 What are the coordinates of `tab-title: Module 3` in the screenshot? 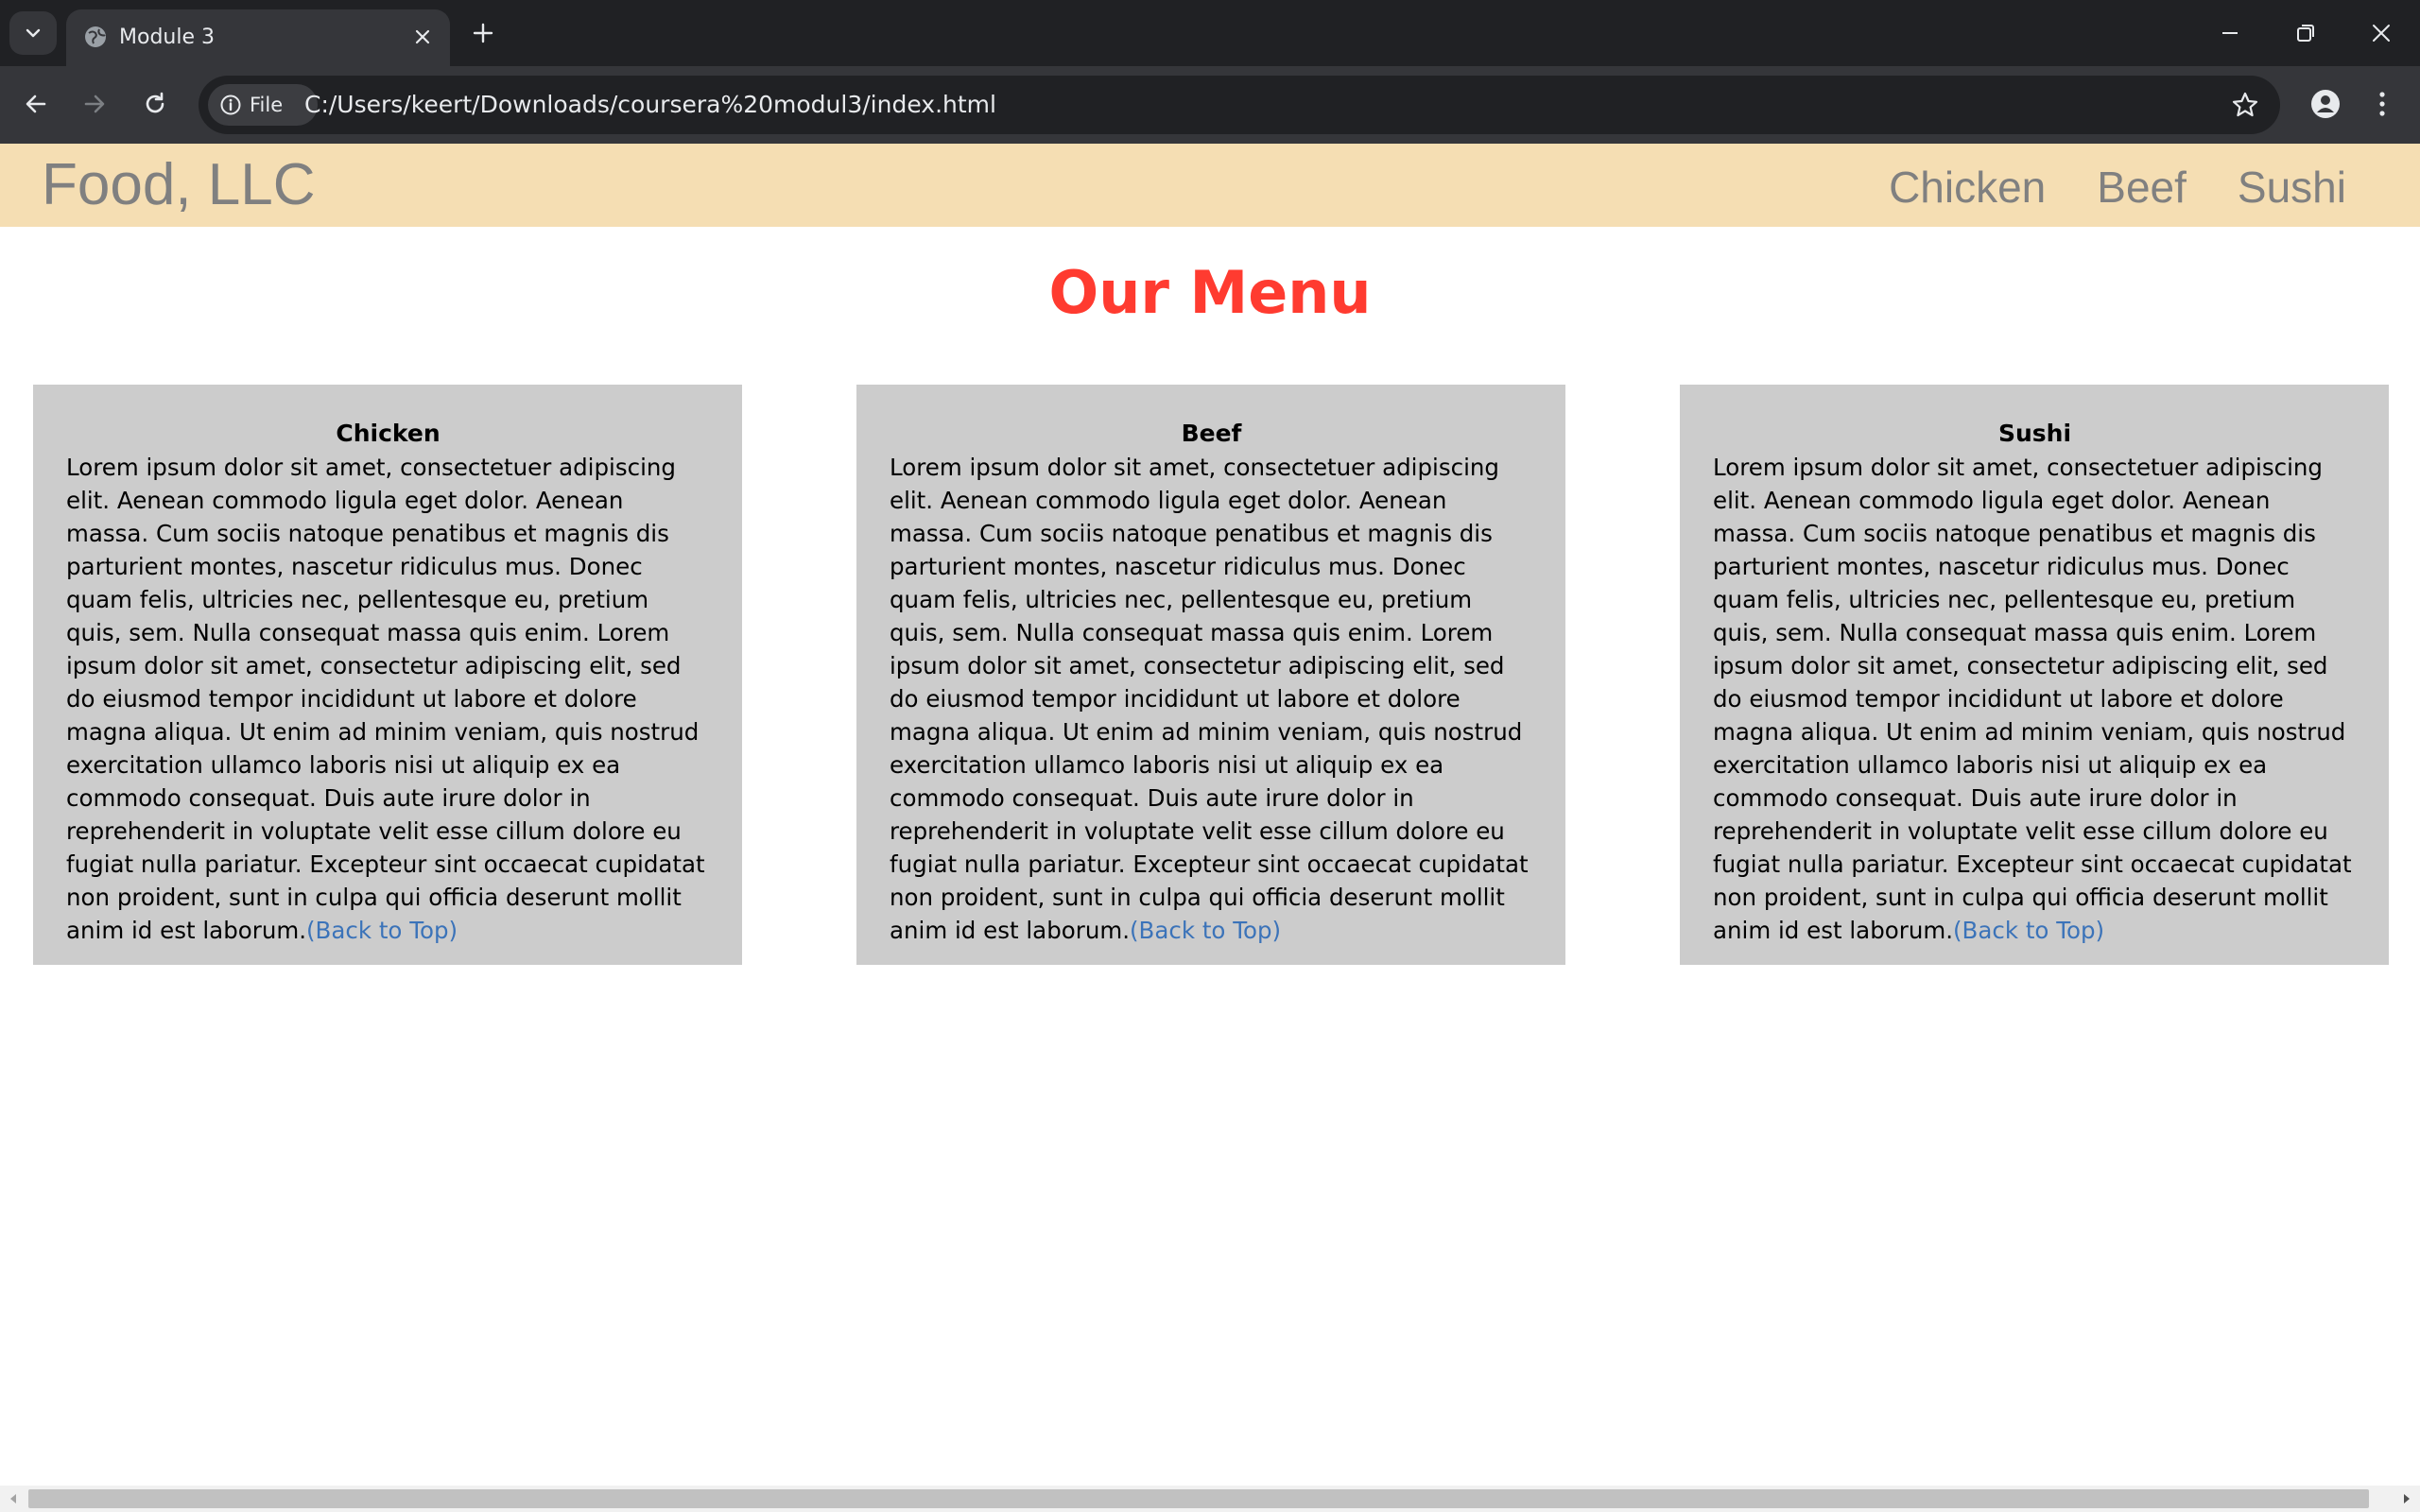 It's located at (167, 37).